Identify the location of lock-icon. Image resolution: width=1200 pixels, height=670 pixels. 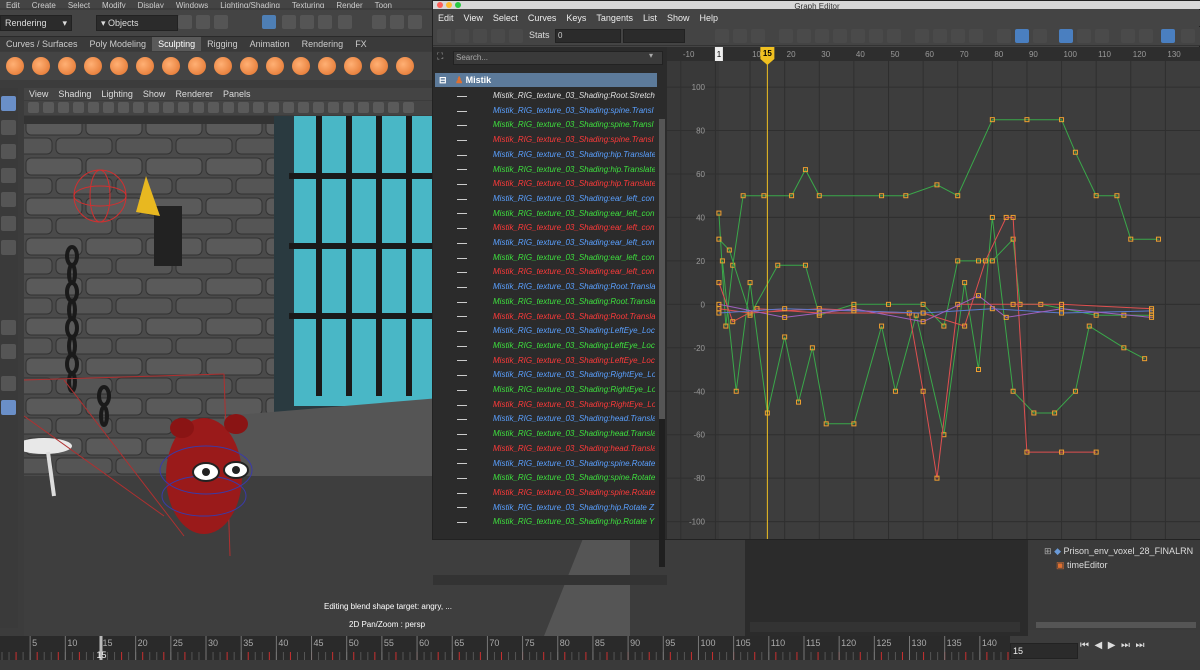
(397, 22).